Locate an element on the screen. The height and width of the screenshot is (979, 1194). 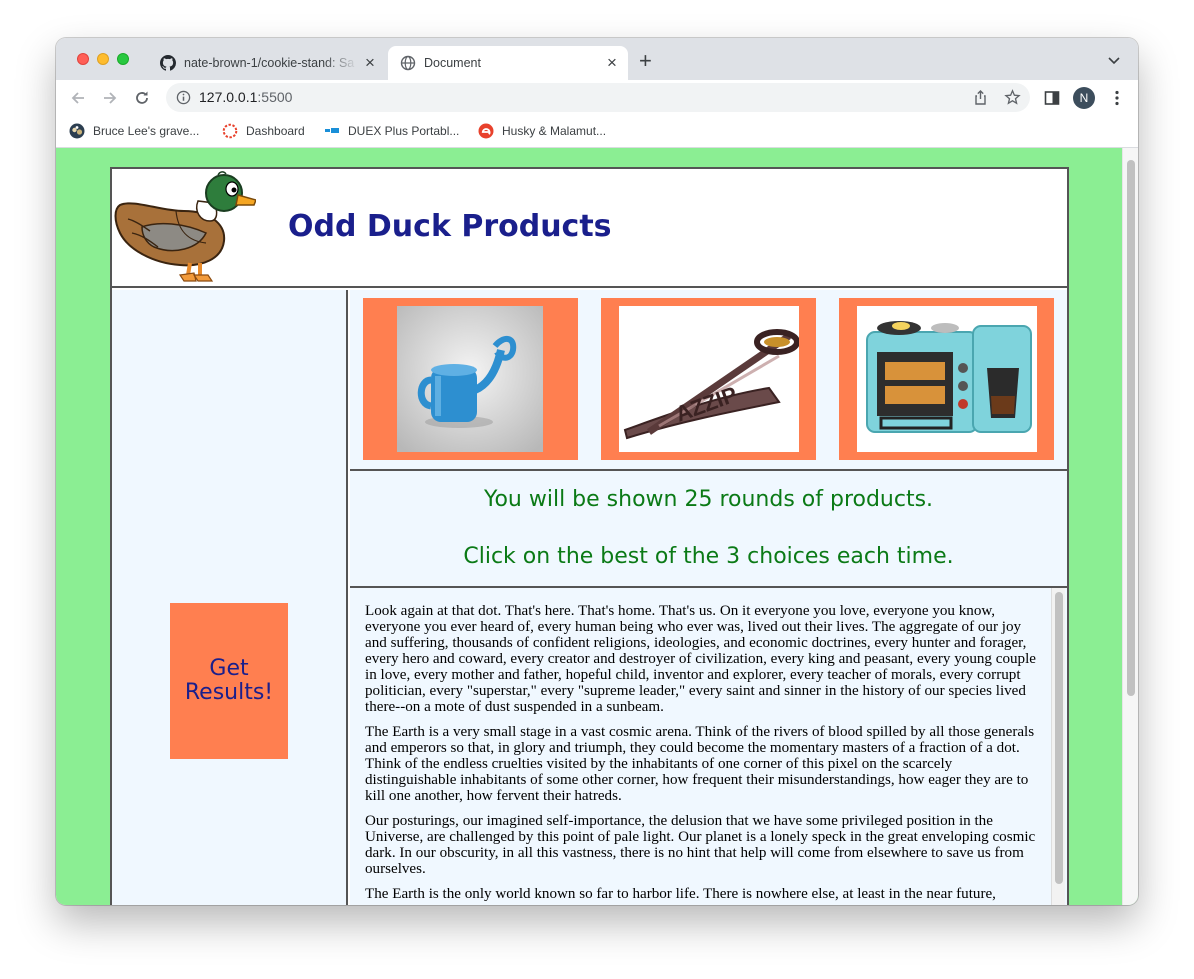
sidebar: Get Results! is located at coordinates (230, 597).